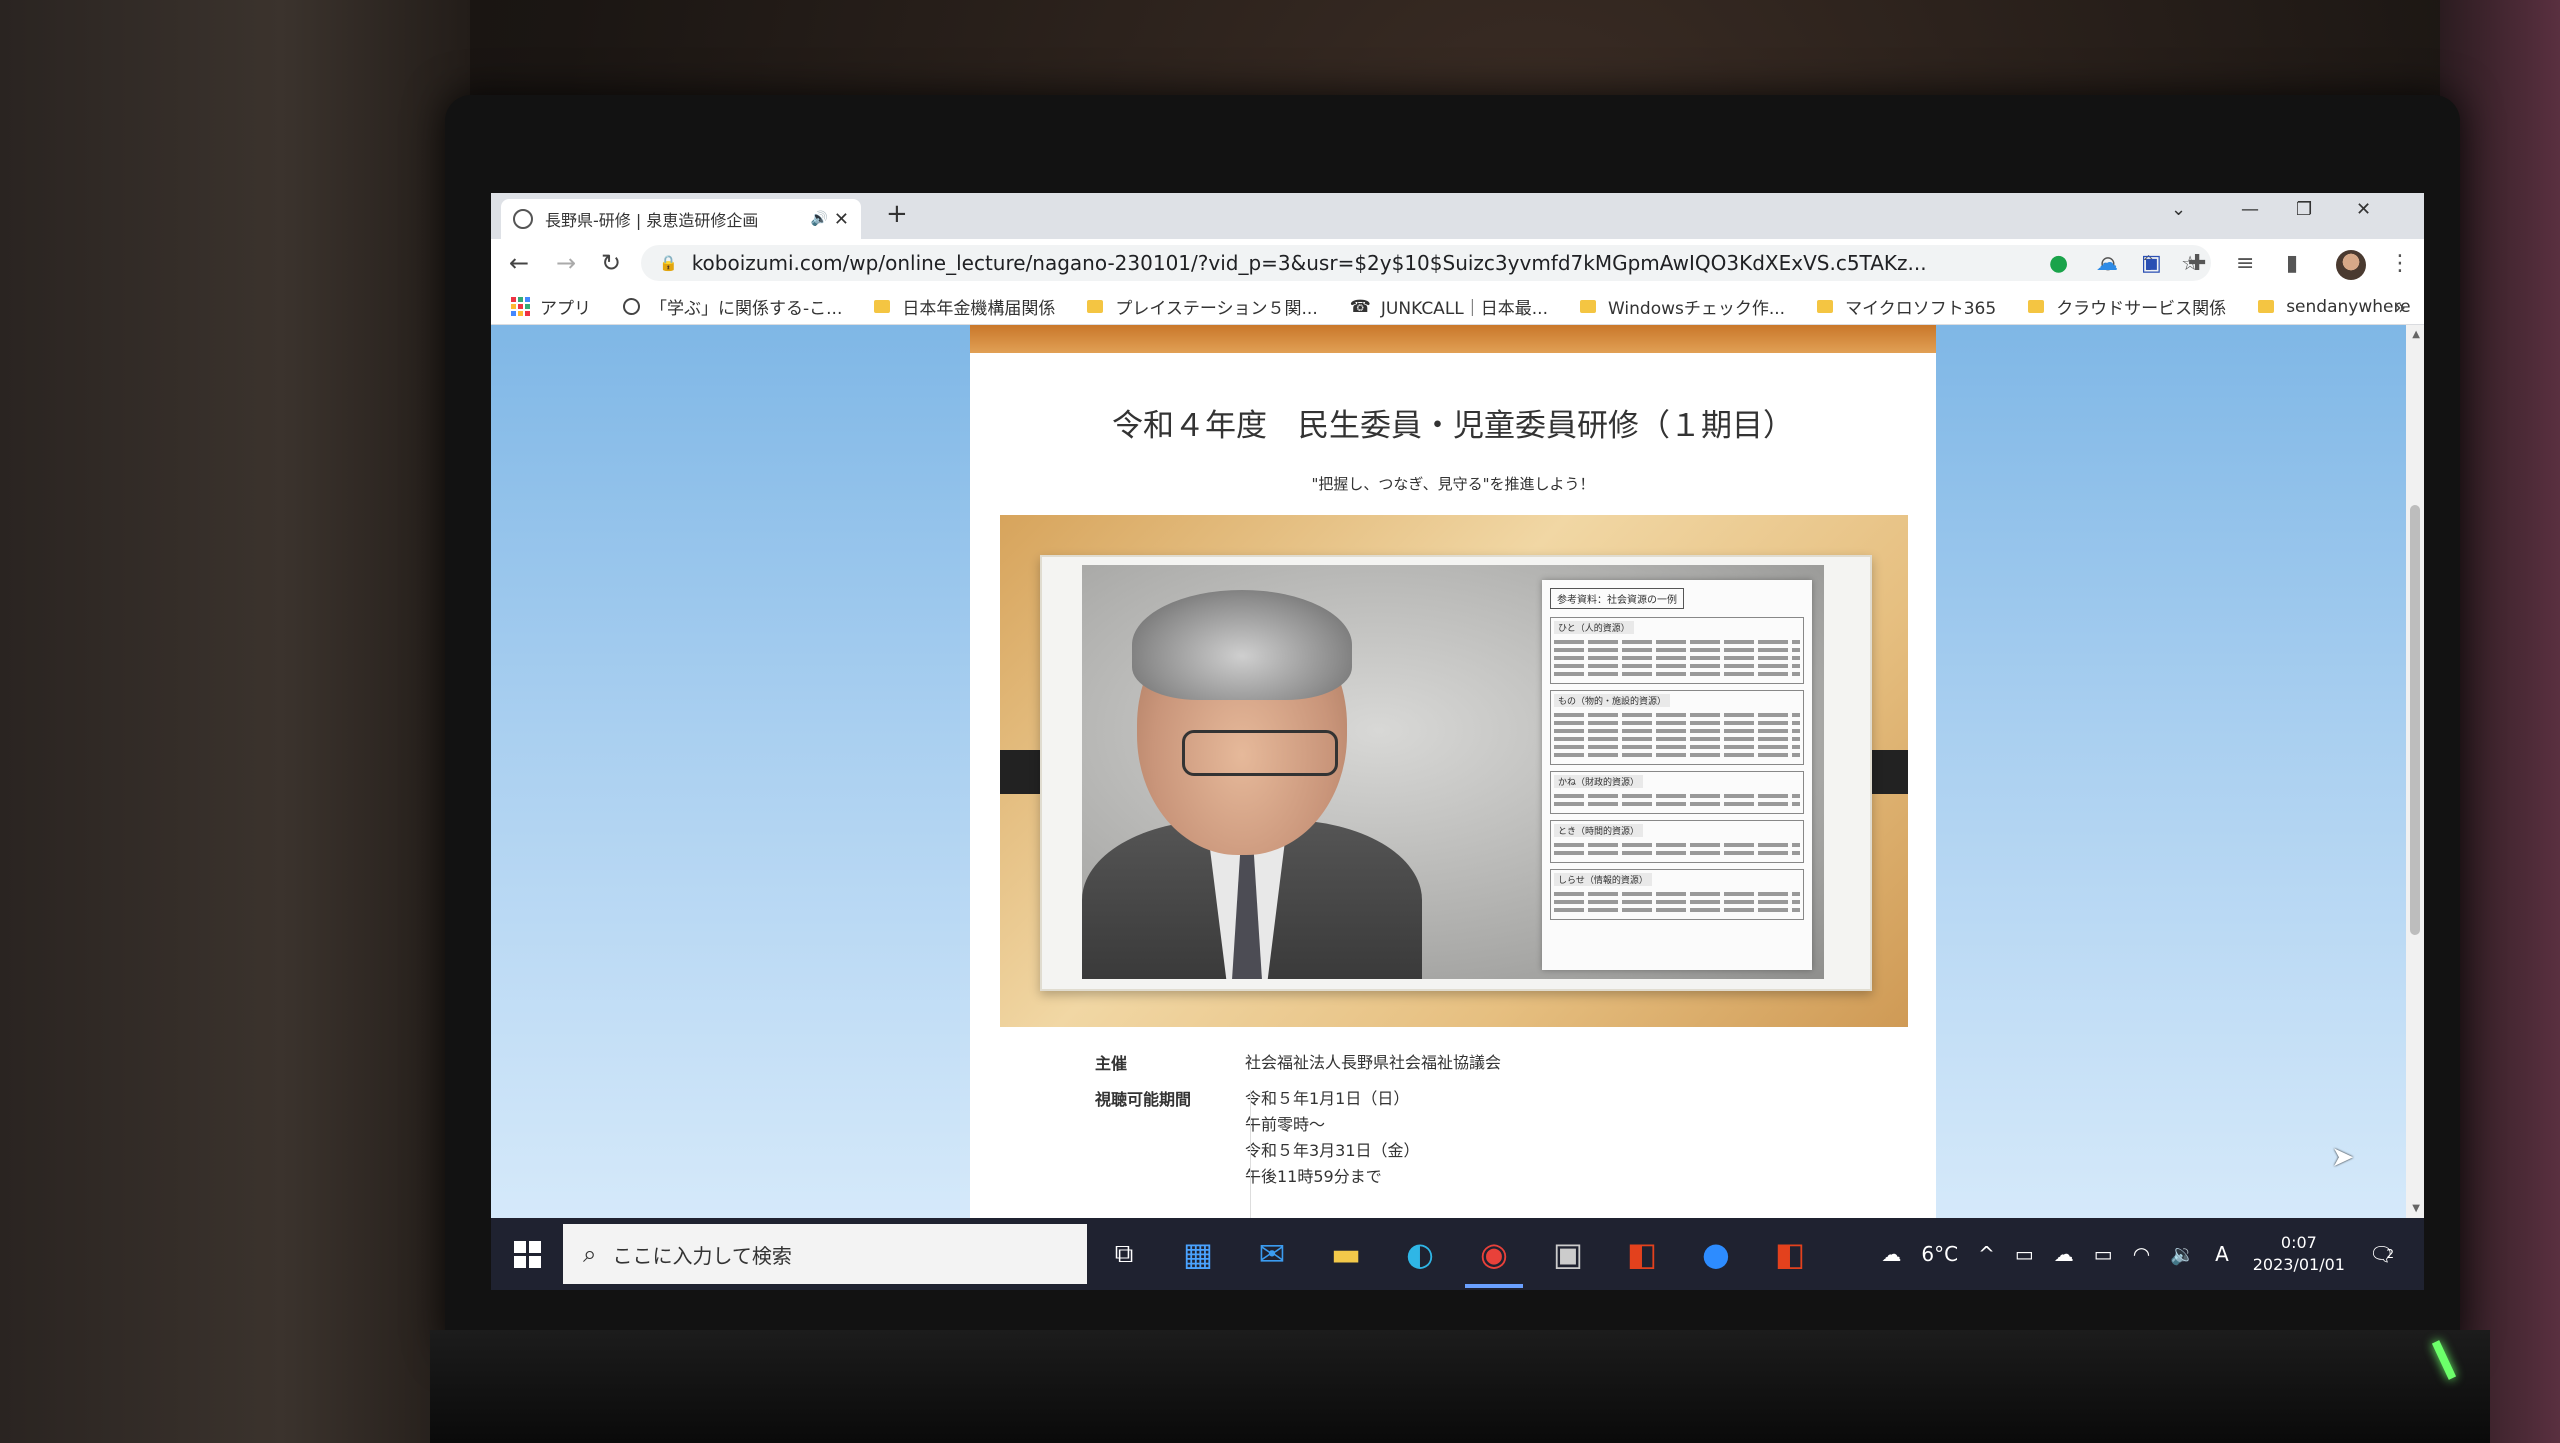 Image resolution: width=2560 pixels, height=1443 pixels. I want to click on ime-indicator: A, so click(2222, 1254).